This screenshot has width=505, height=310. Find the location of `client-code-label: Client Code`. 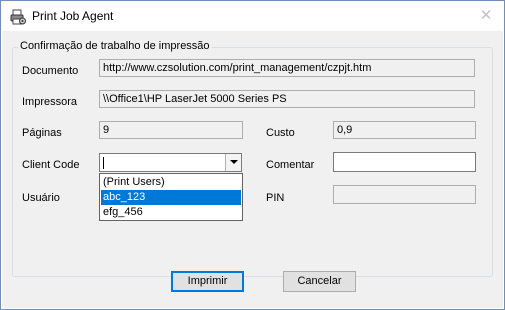

client-code-label: Client Code is located at coordinates (51, 165).